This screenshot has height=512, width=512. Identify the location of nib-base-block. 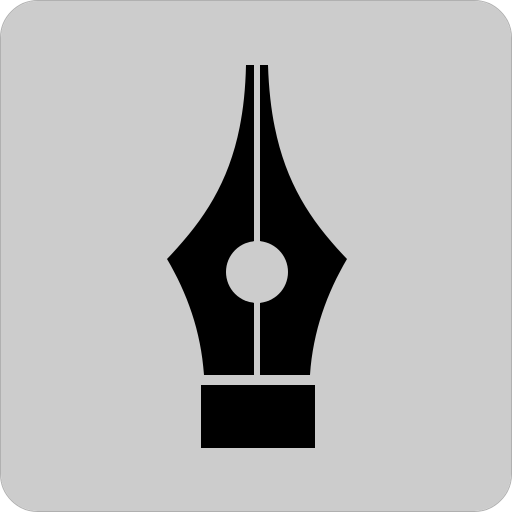
(258, 416).